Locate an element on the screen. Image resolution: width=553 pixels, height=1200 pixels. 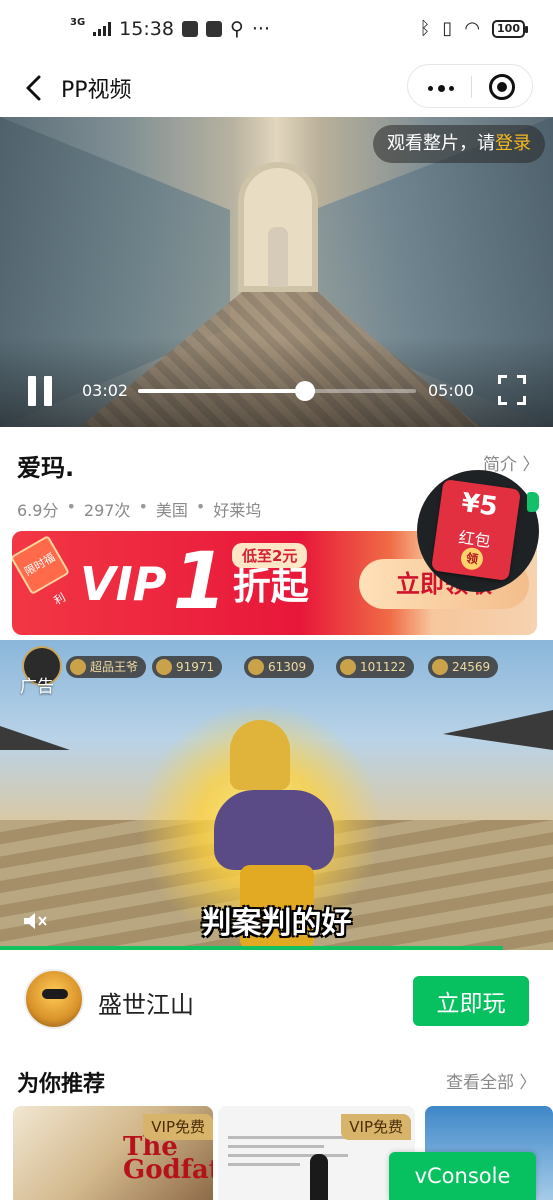
login-prompt: 观看整片，请登录 is located at coordinates (459, 144).